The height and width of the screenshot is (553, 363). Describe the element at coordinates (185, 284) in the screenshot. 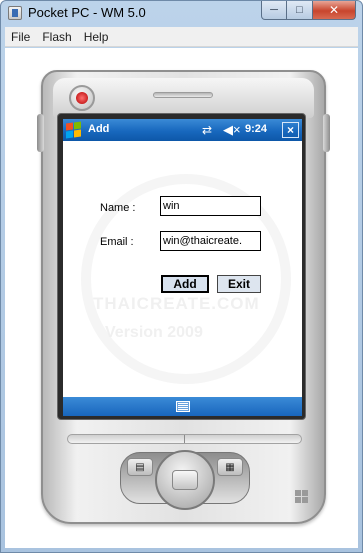

I see `add-button: Add` at that location.